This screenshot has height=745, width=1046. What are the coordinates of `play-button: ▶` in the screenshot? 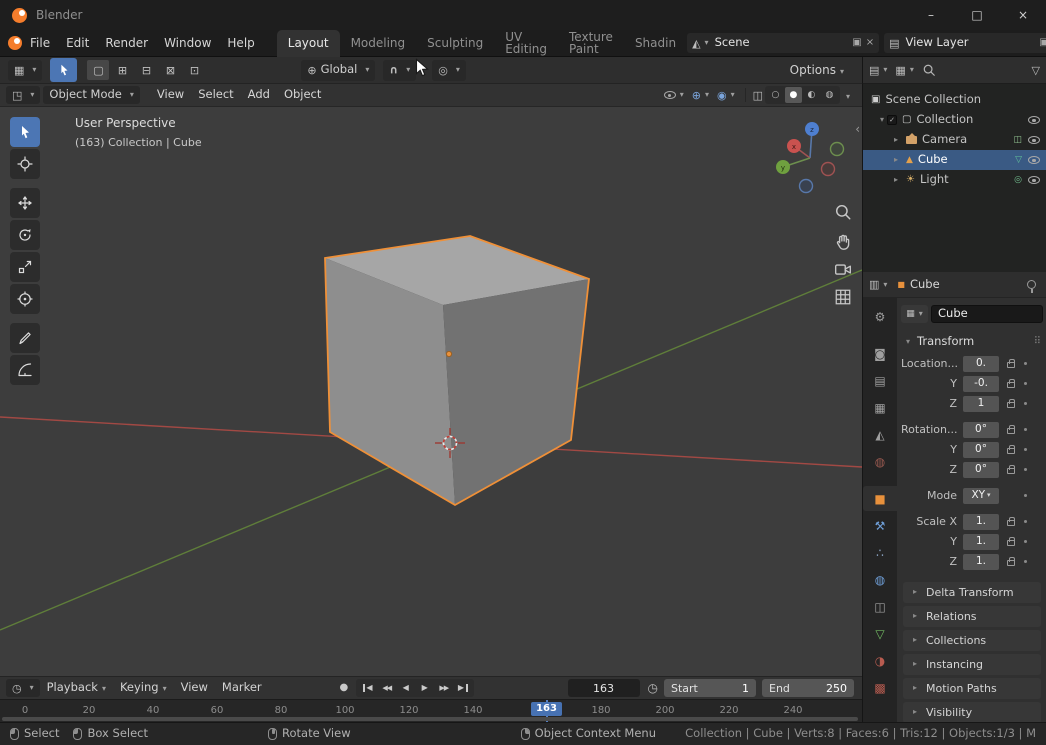 It's located at (424, 688).